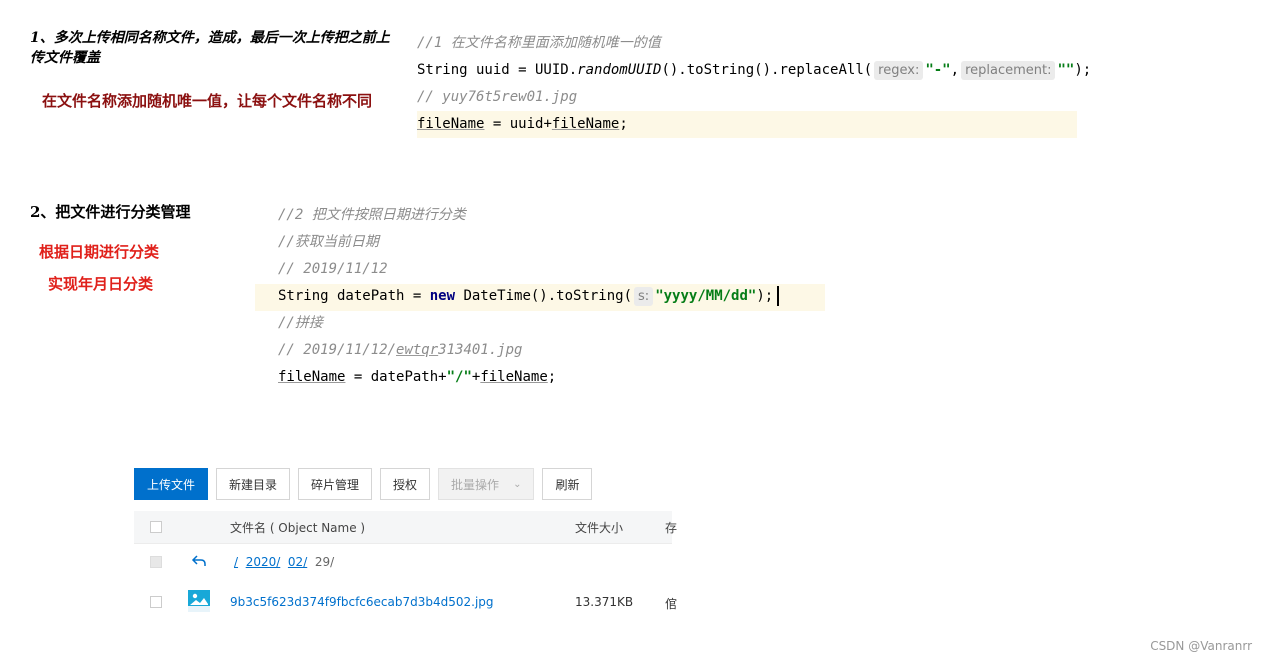  Describe the element at coordinates (101, 284) in the screenshot. I see `section2-note-2: 实现年月日分类` at that location.